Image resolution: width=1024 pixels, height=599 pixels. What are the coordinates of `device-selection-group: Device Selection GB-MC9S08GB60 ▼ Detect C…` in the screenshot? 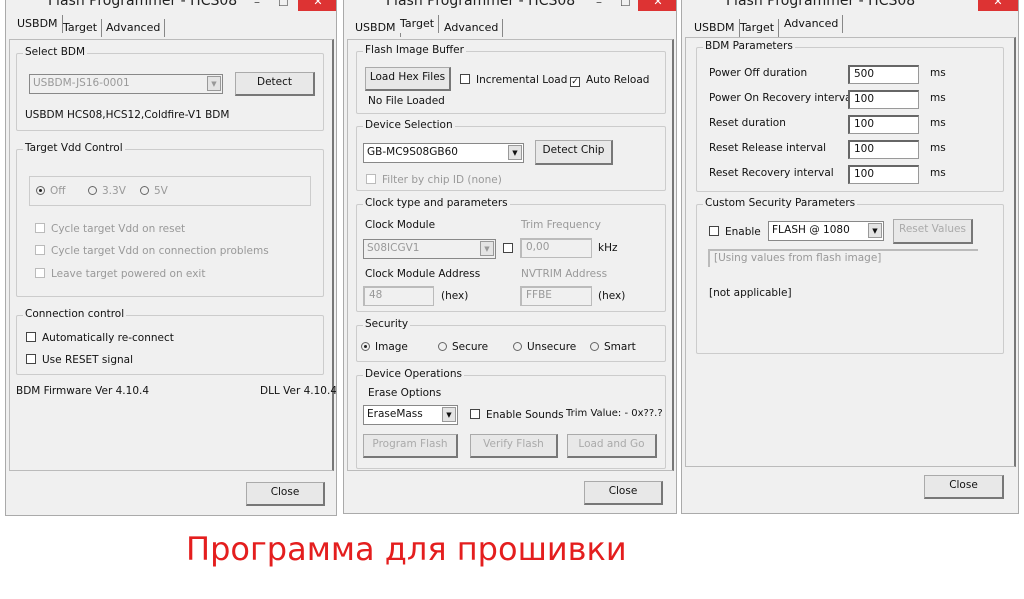 It's located at (511, 155).